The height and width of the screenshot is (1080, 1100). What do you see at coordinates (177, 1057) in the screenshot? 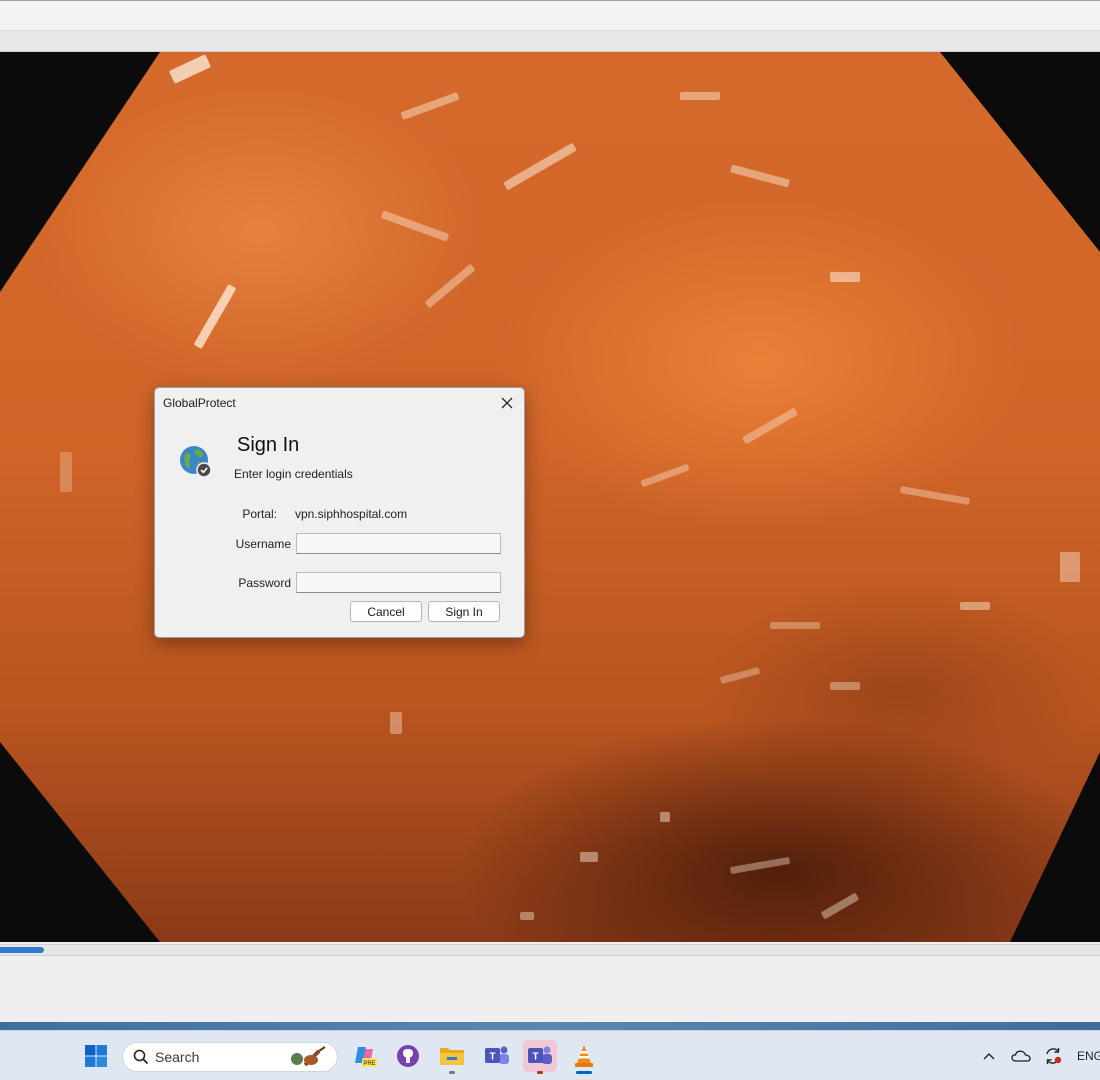
I see `search-placeholder: Search` at bounding box center [177, 1057].